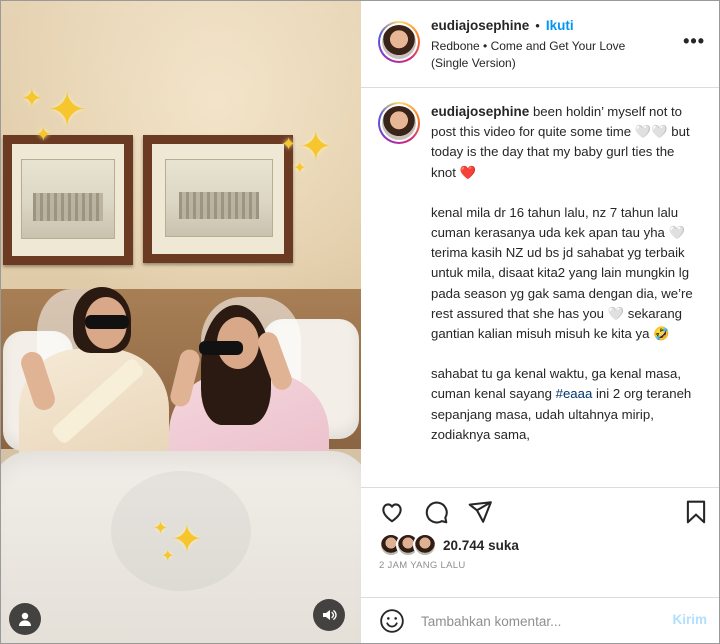 This screenshot has height=644, width=720. What do you see at coordinates (540, 542) in the screenshot?
I see `post-actions: 20.744 suka 2 JAM YANG LALU` at bounding box center [540, 542].